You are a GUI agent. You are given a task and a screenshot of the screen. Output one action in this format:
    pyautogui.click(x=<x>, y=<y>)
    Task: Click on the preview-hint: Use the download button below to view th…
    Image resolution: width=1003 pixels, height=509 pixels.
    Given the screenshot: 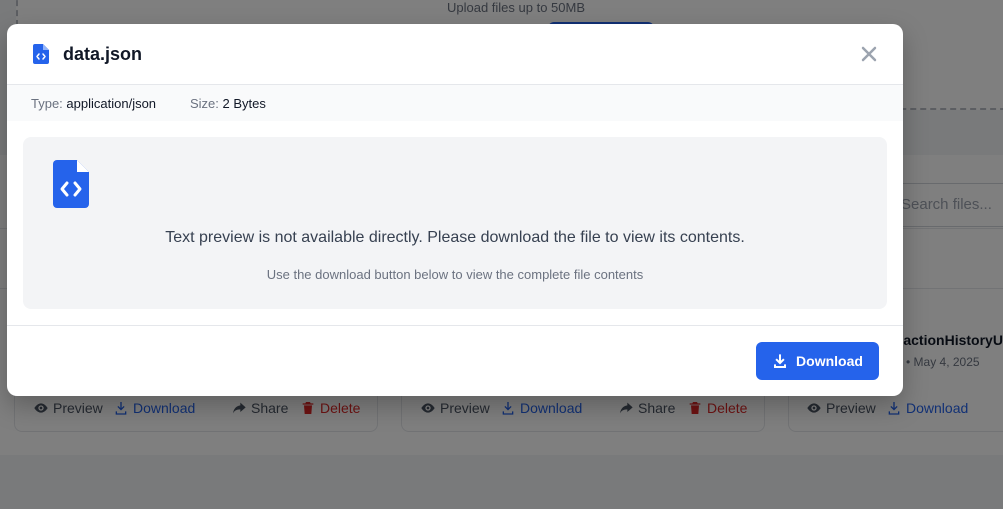 What is the action you would take?
    pyautogui.click(x=455, y=274)
    